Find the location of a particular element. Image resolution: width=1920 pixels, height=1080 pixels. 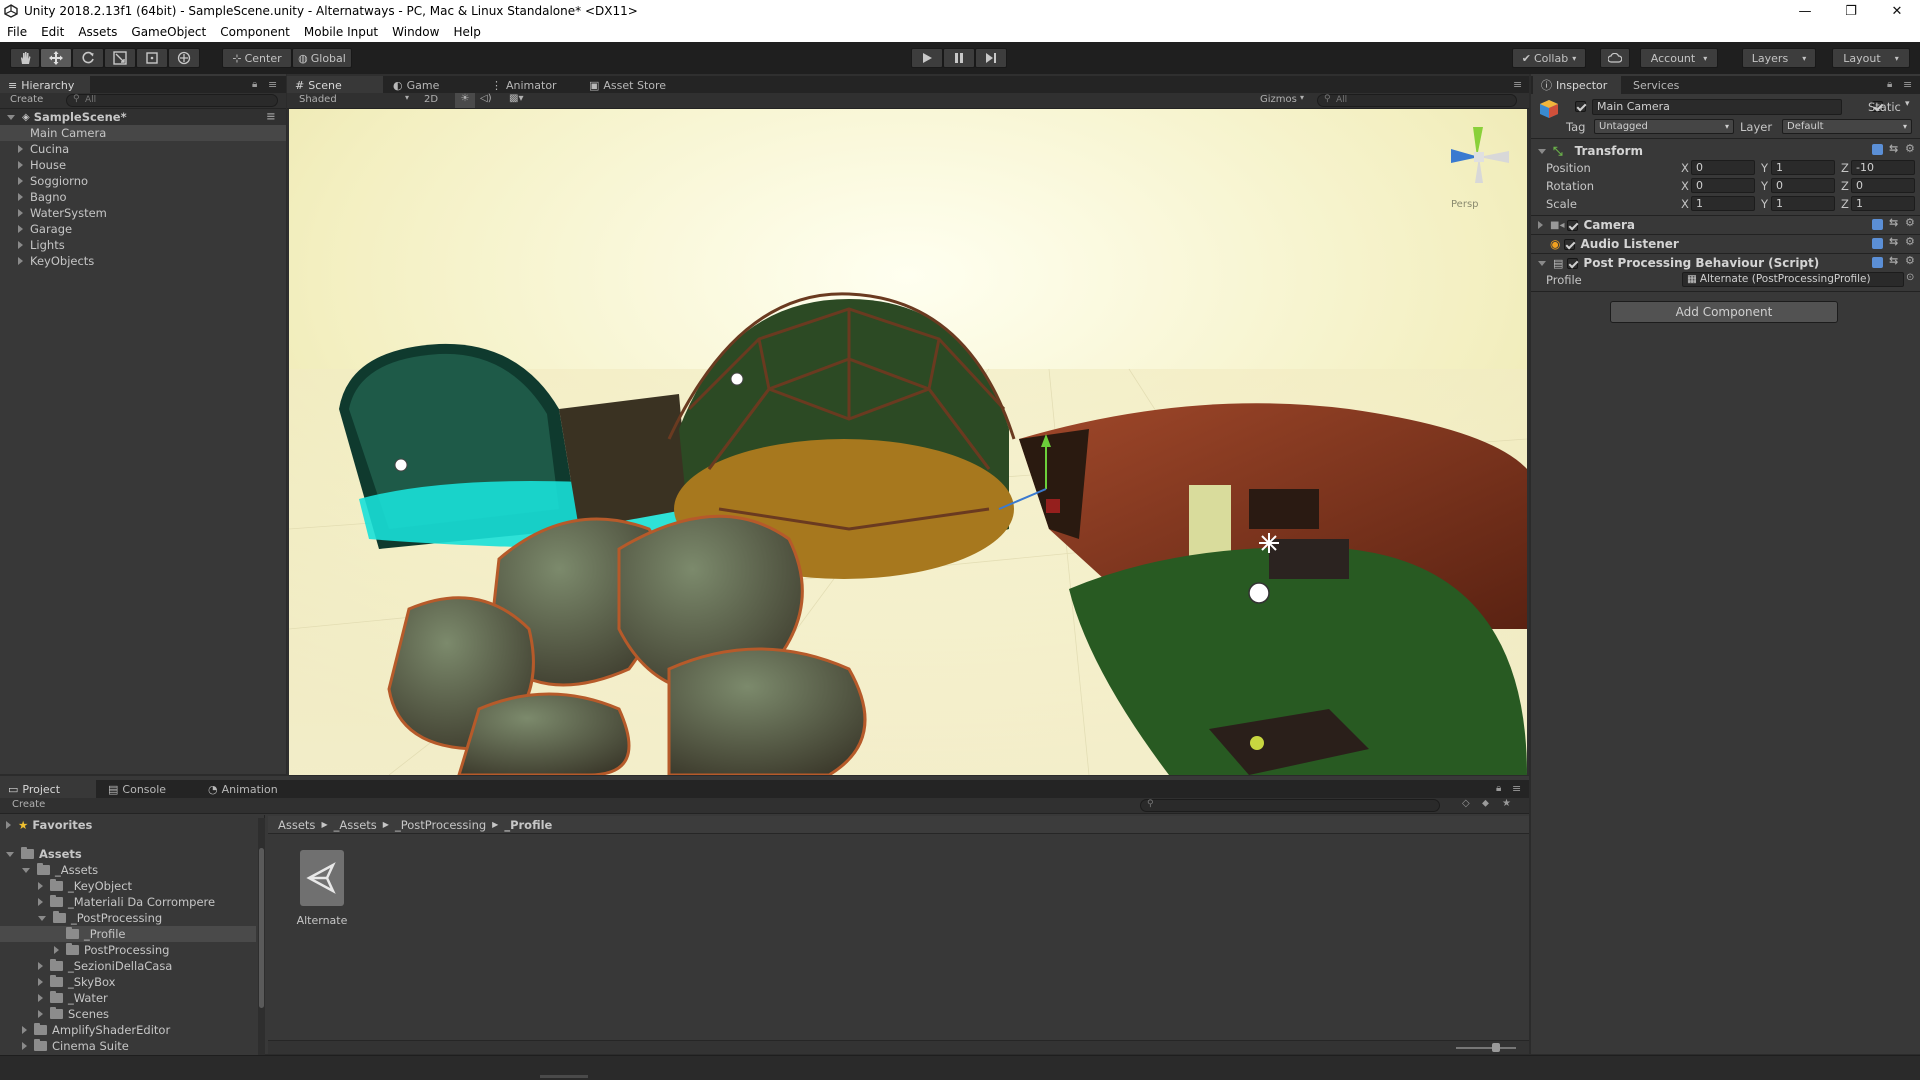

tab-animator: ⋮ Animator is located at coordinates (531, 85).